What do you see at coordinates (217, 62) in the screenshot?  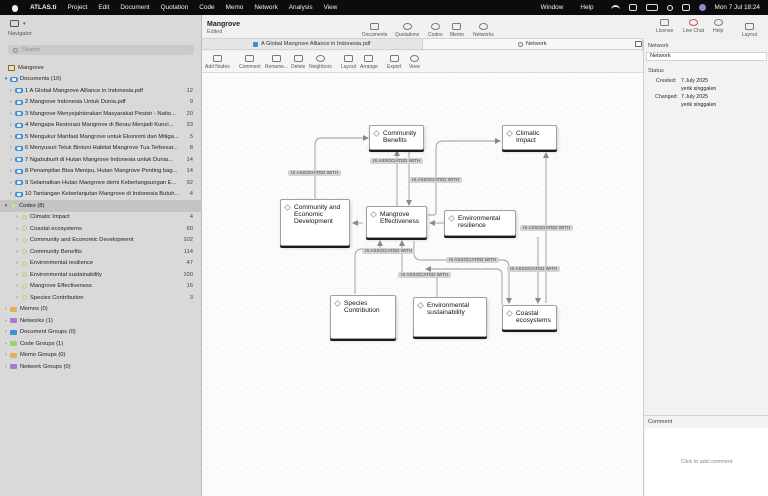 I see `add-nodes-button: Add Nodes` at bounding box center [217, 62].